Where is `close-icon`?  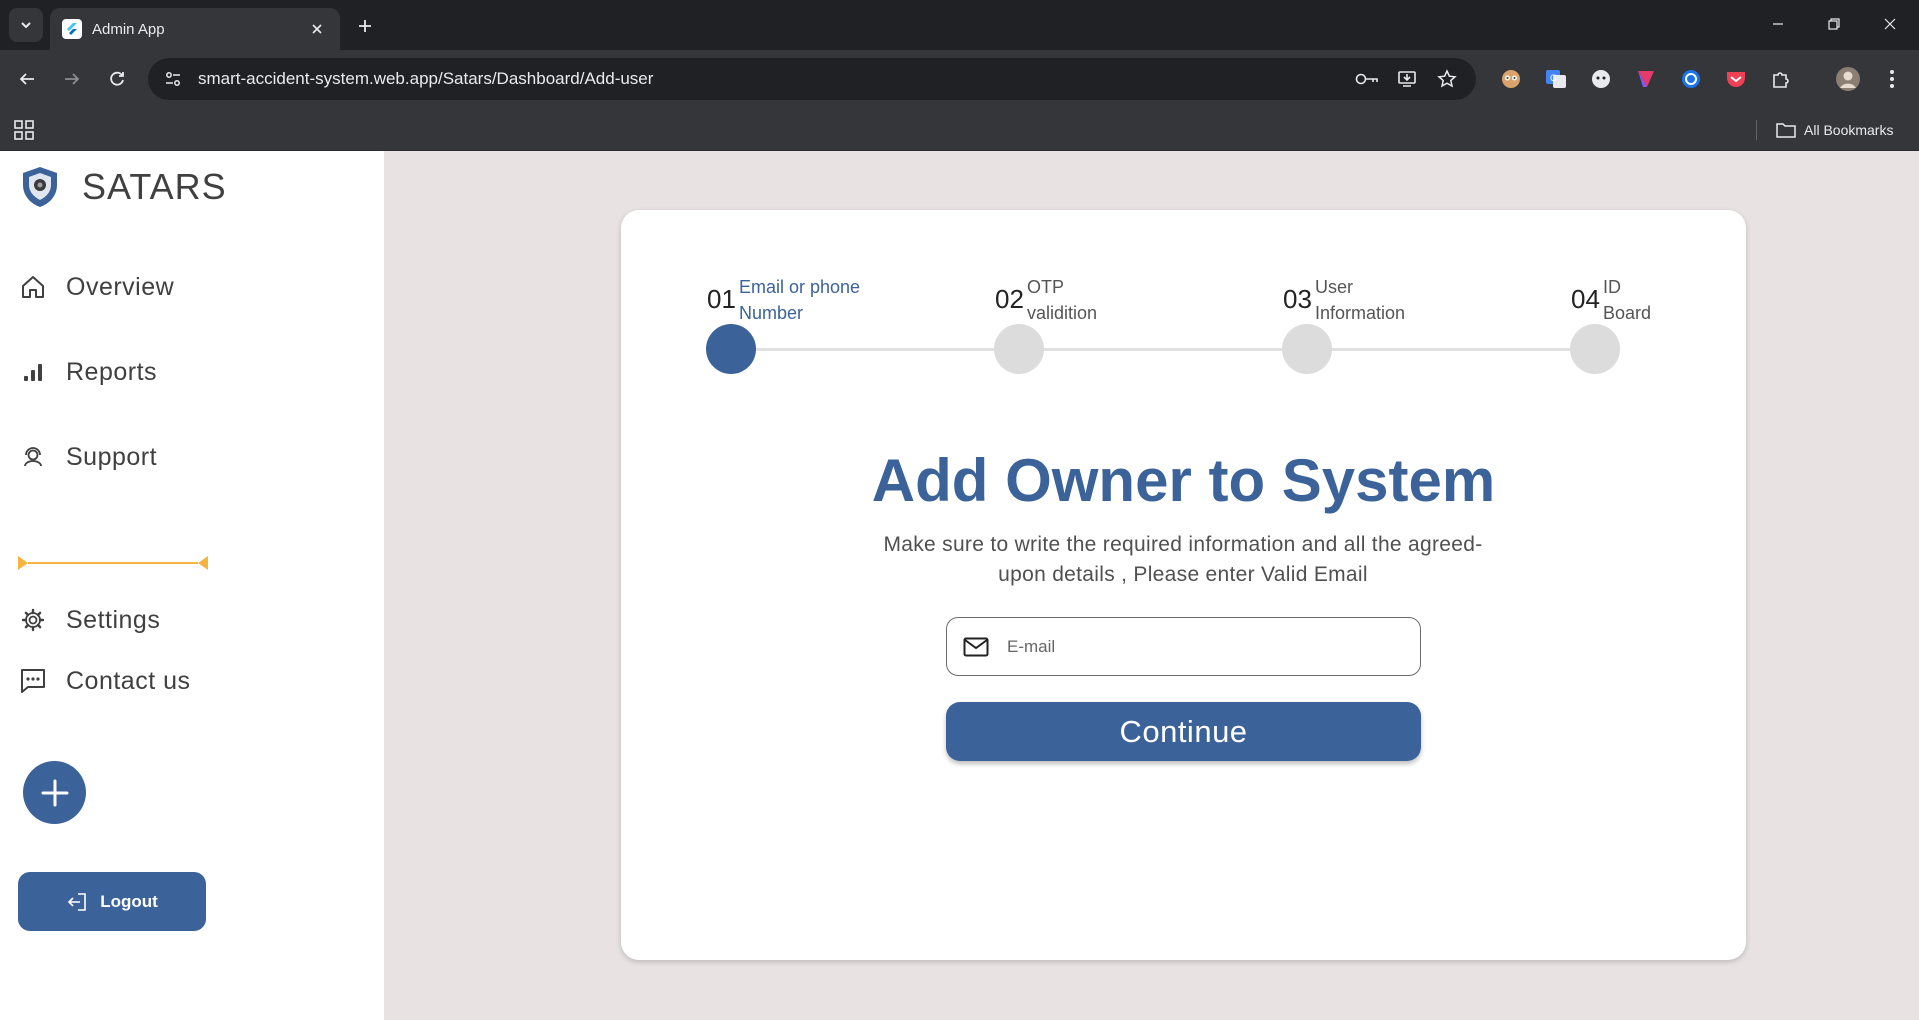
close-icon is located at coordinates (1890, 24).